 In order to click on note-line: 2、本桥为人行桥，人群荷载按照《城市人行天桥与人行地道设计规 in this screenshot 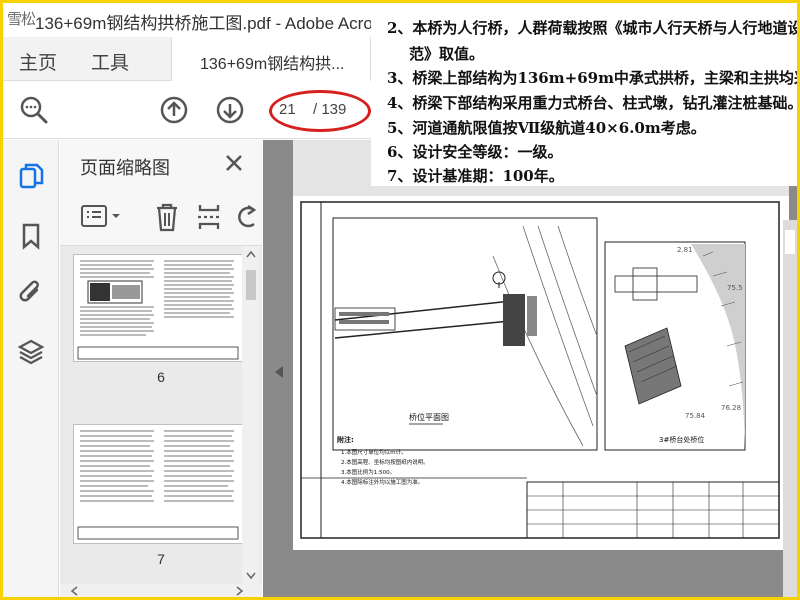, I will do `click(592, 28)`.